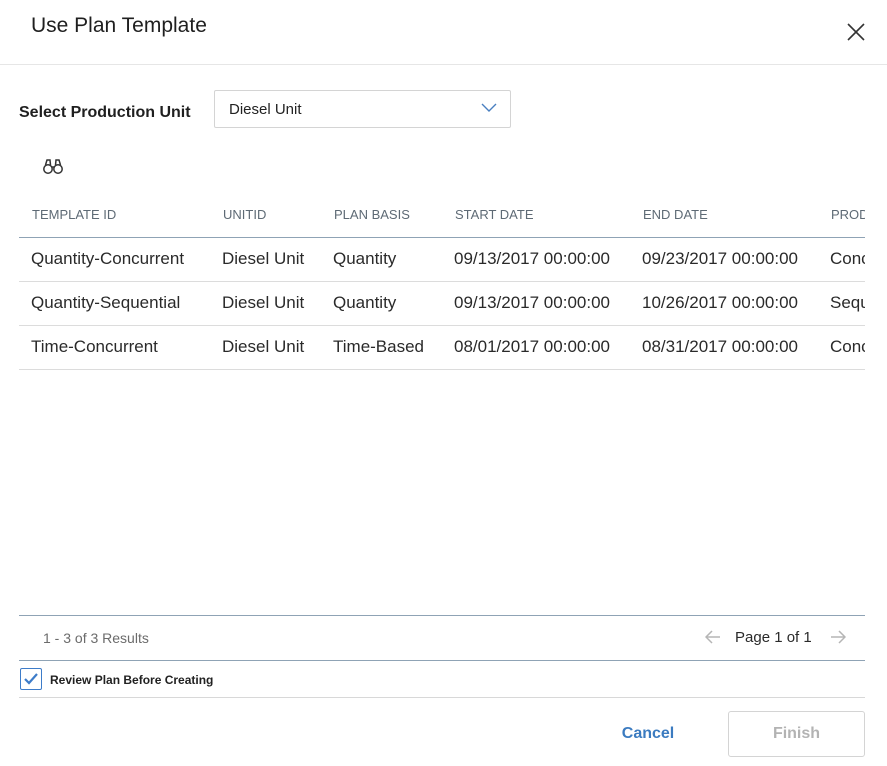  I want to click on review-label: Review Plan Before Creating, so click(131, 680).